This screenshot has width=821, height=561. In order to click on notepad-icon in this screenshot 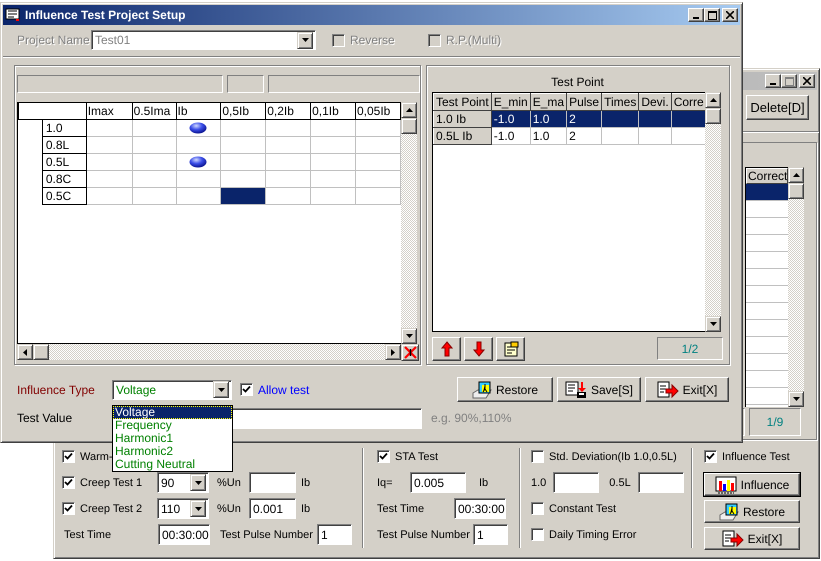, I will do `click(510, 348)`.